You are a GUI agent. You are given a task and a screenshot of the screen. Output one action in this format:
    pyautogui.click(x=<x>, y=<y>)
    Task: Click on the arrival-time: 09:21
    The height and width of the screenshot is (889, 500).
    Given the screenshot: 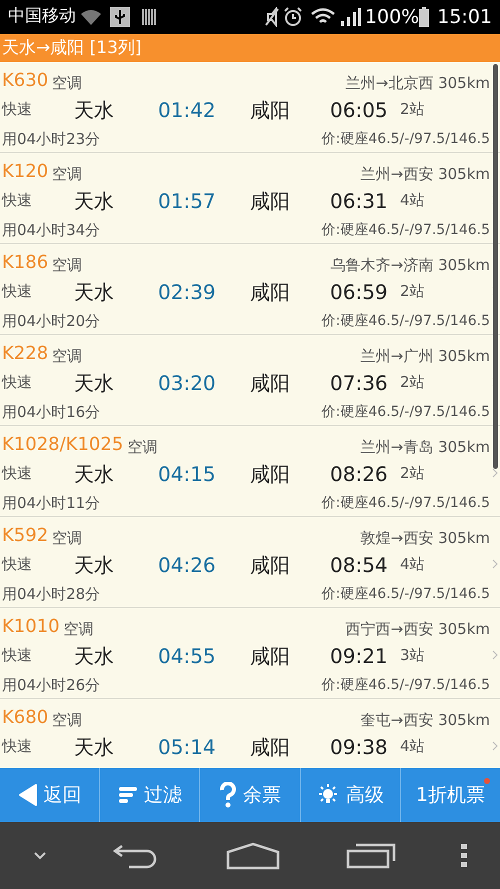 What is the action you would take?
    pyautogui.click(x=359, y=656)
    